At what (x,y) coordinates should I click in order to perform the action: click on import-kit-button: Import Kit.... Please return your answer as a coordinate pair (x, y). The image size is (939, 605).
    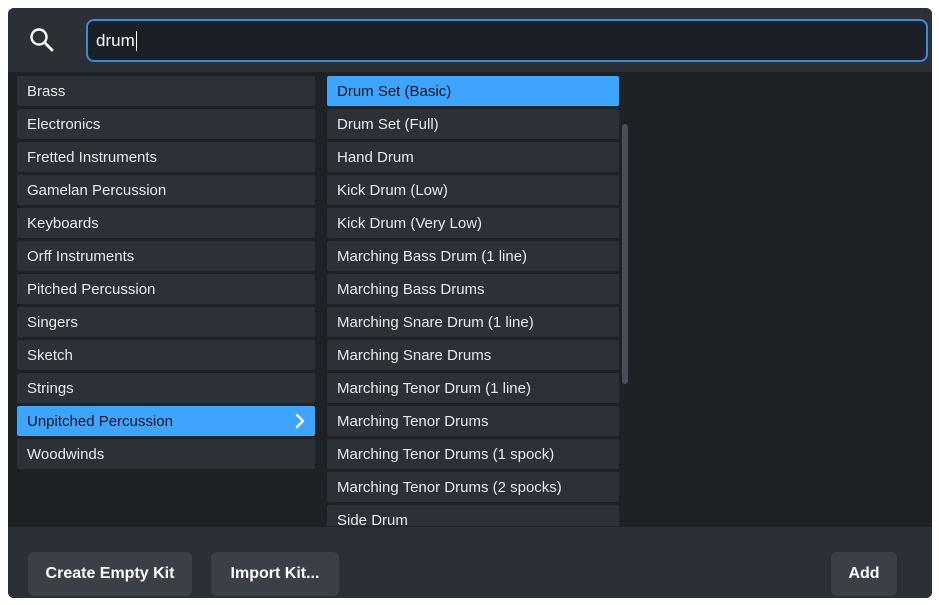
    Looking at the image, I should click on (275, 574).